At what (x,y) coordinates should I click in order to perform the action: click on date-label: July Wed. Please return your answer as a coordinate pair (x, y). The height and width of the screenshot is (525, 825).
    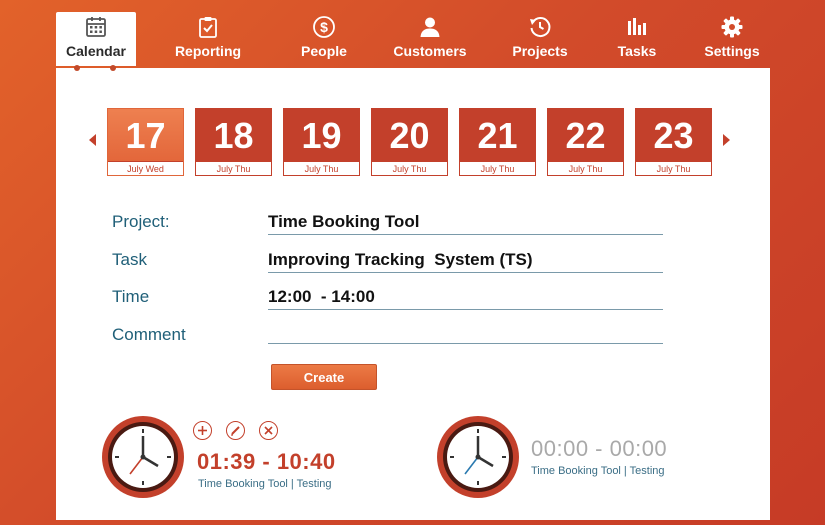
    Looking at the image, I should click on (145, 168).